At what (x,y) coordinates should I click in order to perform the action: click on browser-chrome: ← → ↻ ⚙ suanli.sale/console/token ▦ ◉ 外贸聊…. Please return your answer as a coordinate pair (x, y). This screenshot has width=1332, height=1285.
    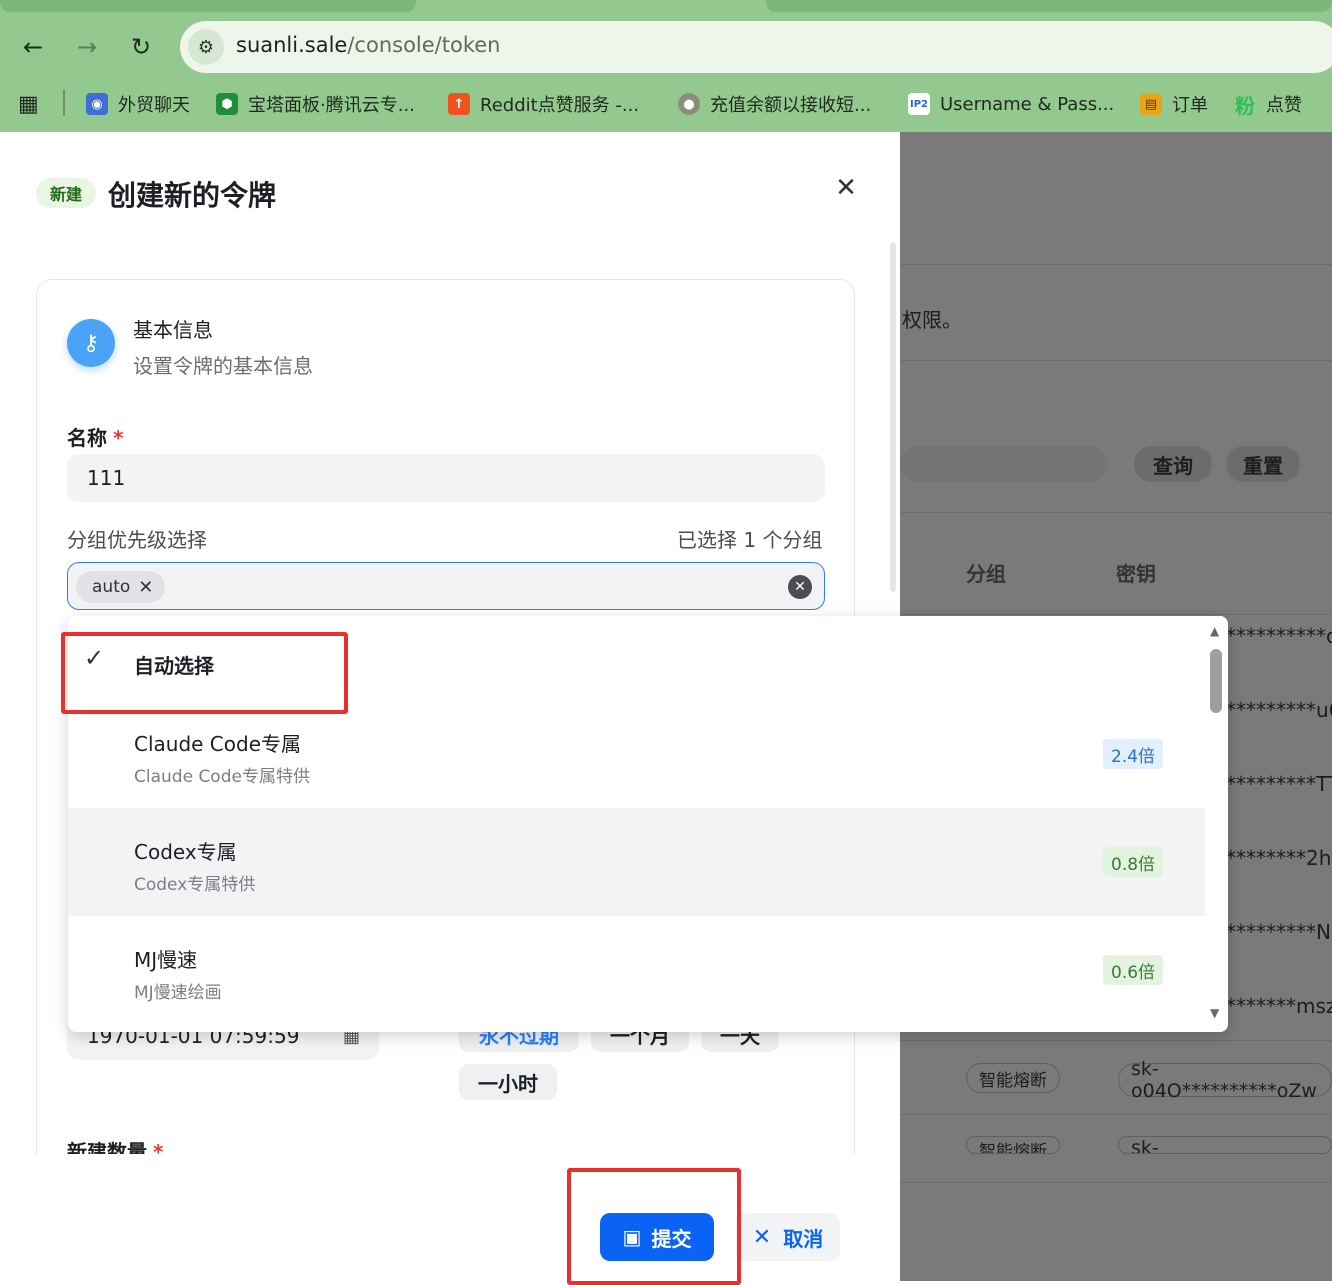
    Looking at the image, I should click on (666, 66).